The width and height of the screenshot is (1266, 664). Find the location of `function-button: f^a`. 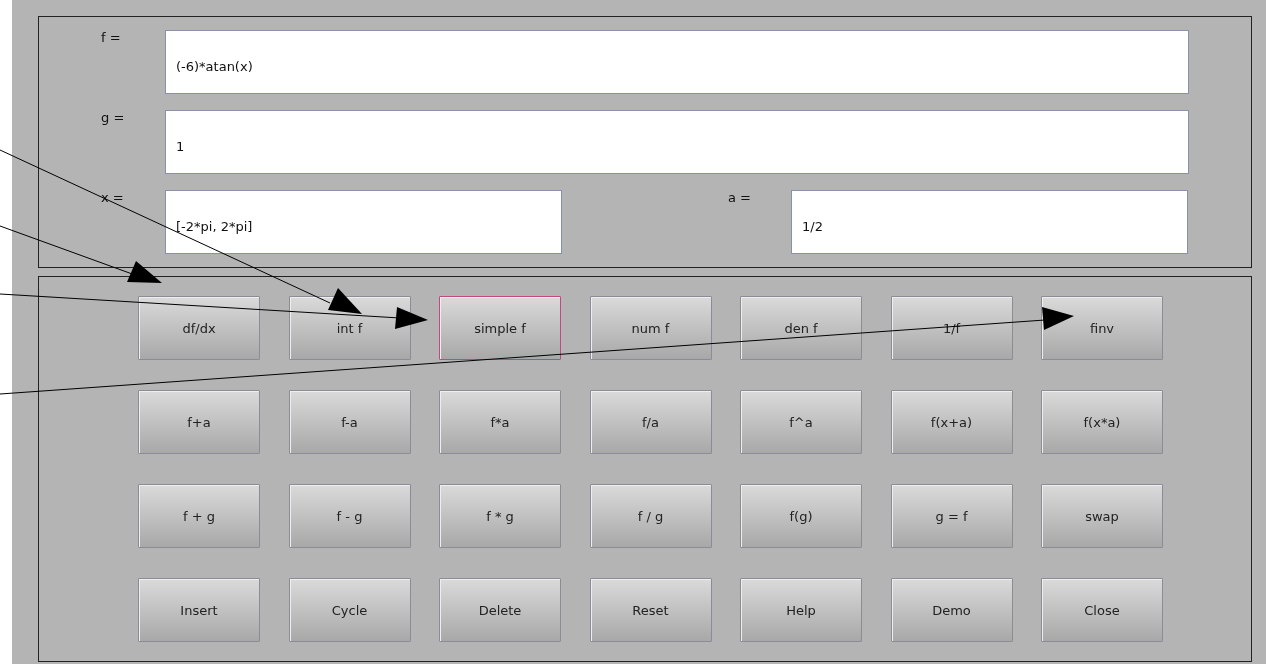

function-button: f^a is located at coordinates (801, 422).